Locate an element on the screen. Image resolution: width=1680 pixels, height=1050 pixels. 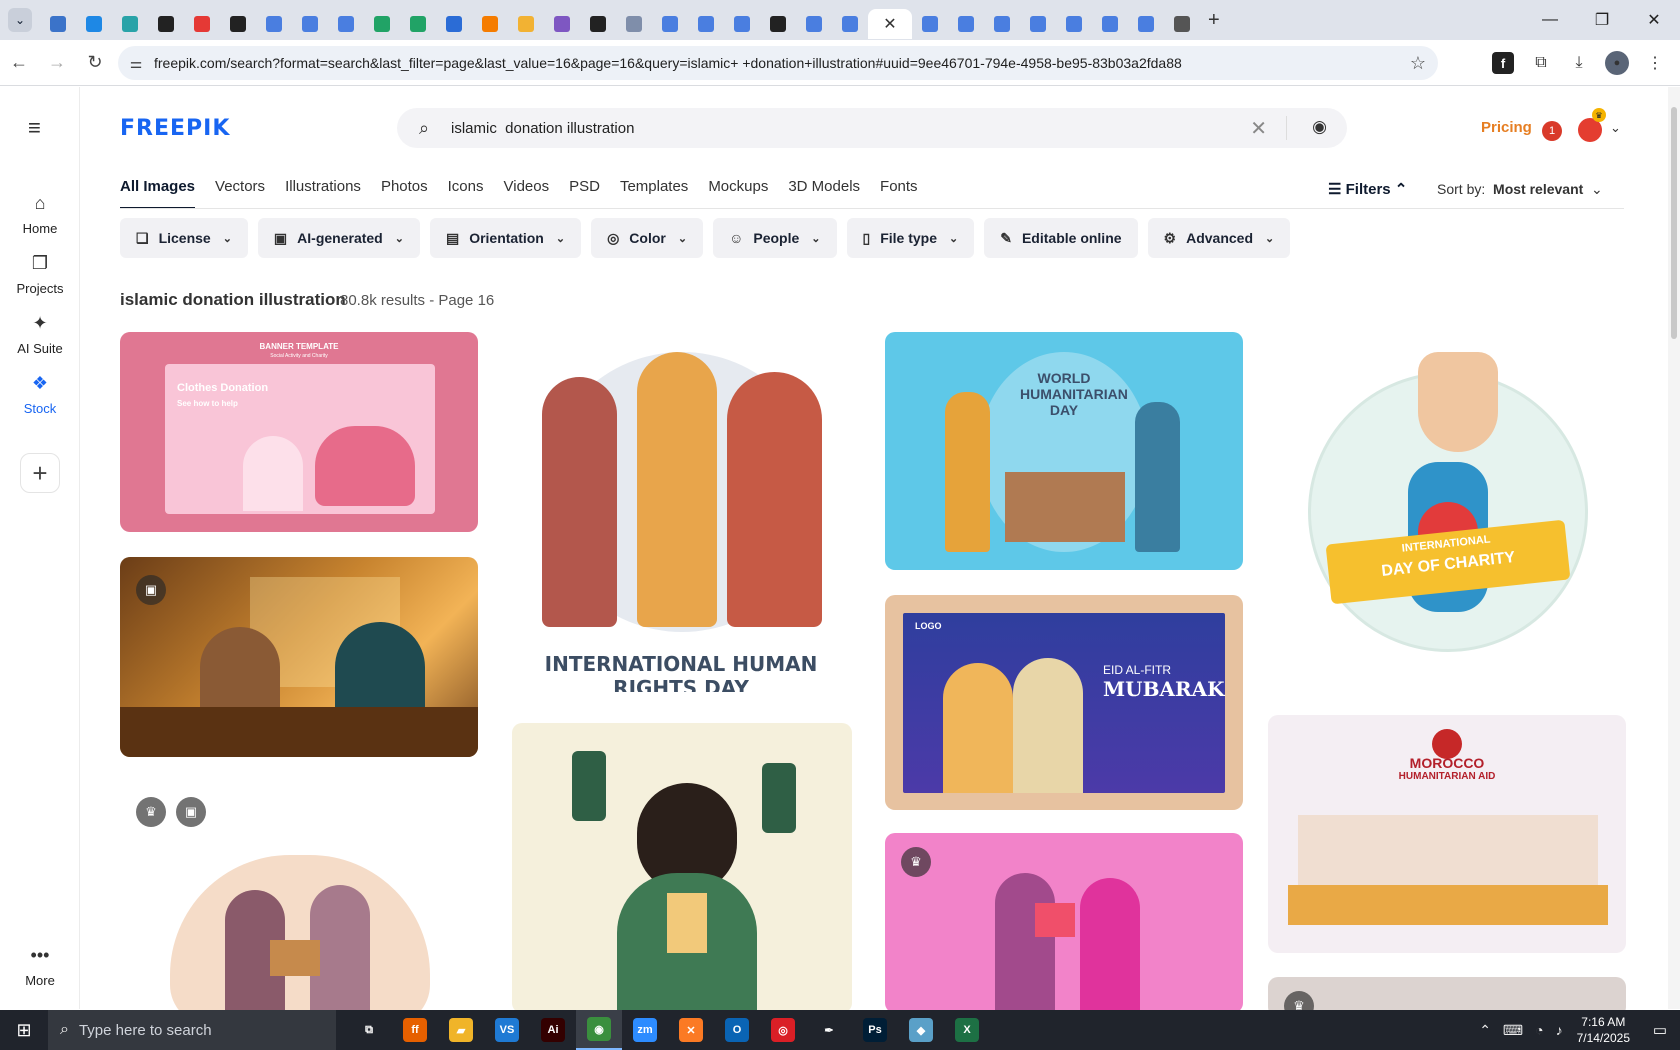
tab-3d-models: 3D Models is located at coordinates (824, 193).